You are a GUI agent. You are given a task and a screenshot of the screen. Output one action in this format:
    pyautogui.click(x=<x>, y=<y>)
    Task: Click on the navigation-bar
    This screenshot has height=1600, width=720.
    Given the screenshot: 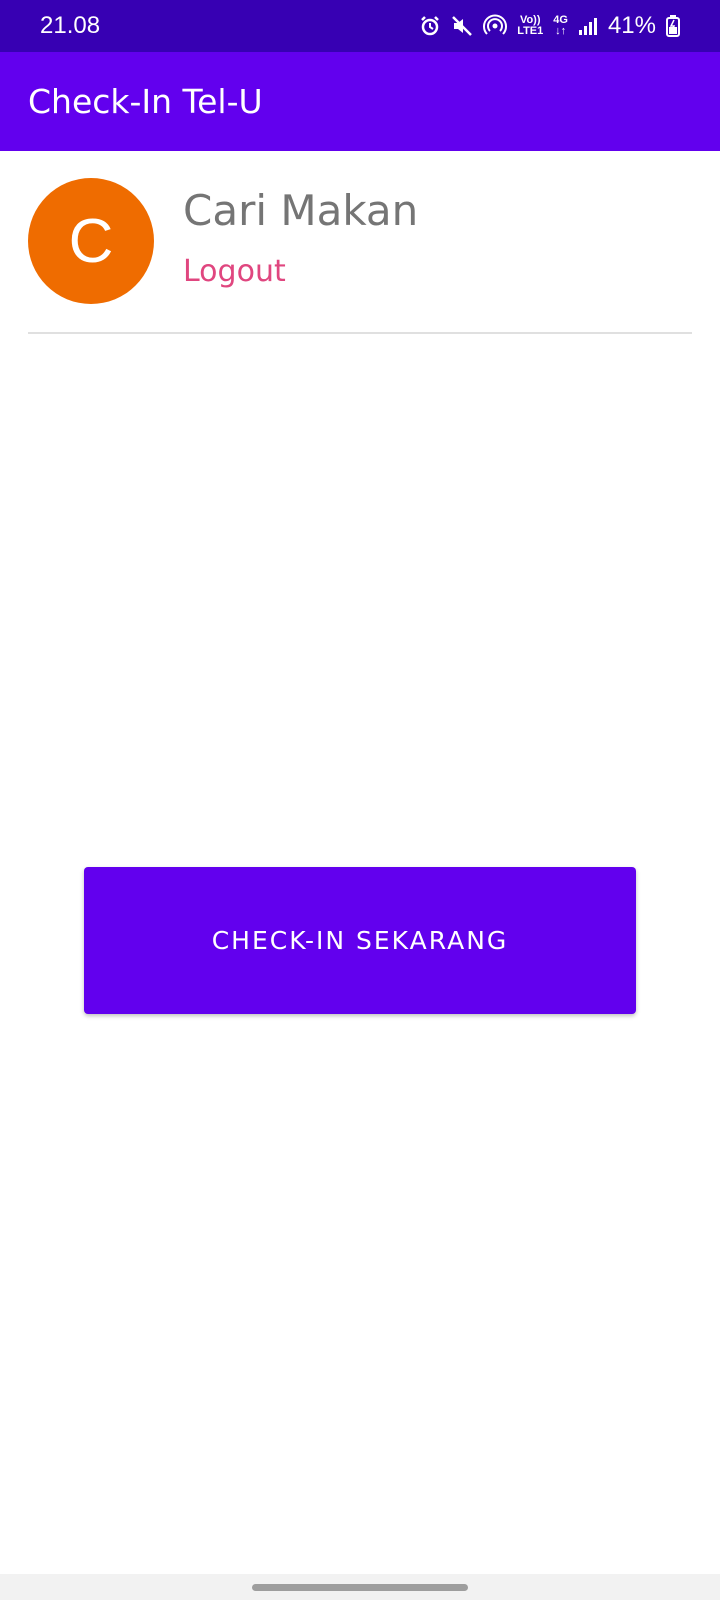 What is the action you would take?
    pyautogui.click(x=360, y=1587)
    